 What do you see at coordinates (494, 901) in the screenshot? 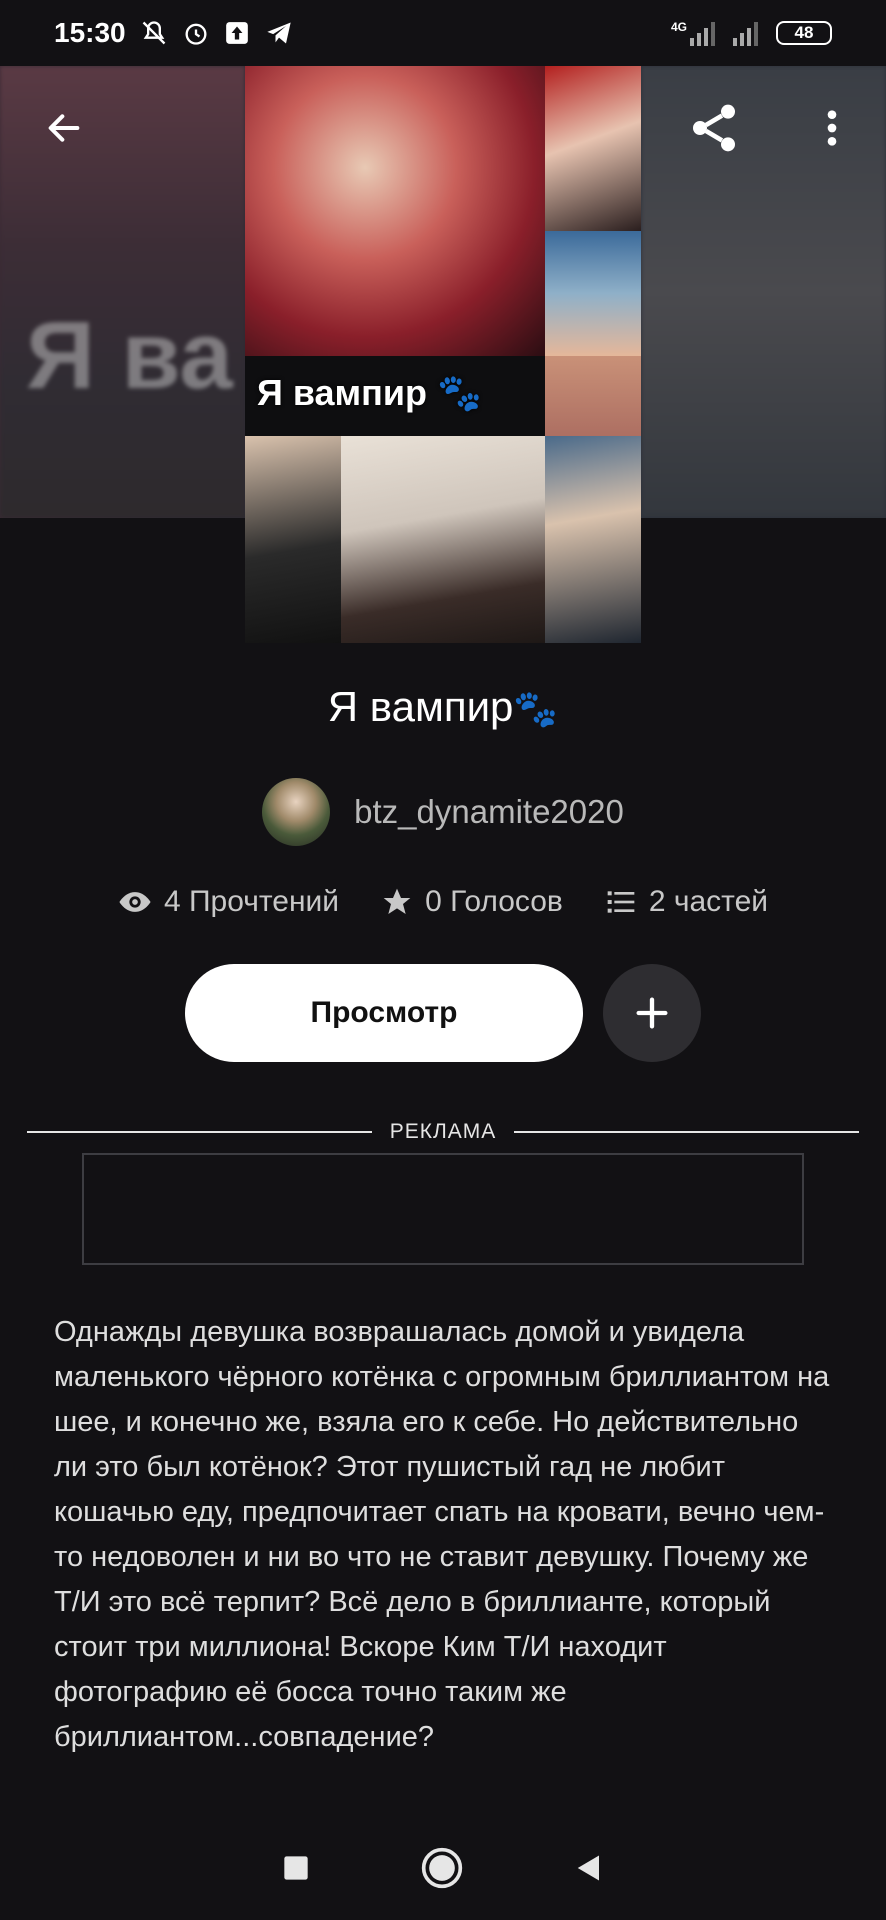
I see `votes-count: 0 Голосов` at bounding box center [494, 901].